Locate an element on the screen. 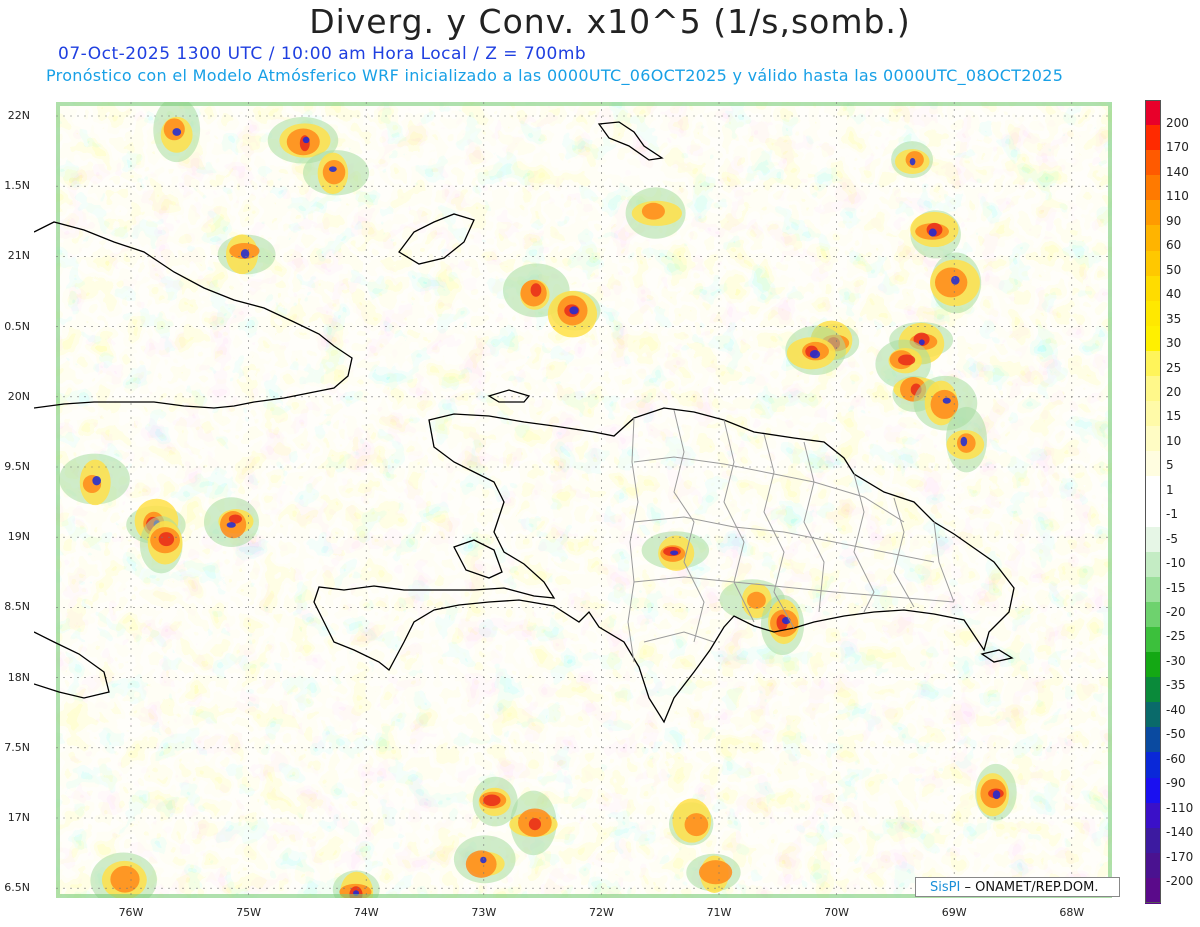 Image resolution: width=1200 pixels, height=927 pixels. lat-label: 8.5N is located at coordinates (17, 607).